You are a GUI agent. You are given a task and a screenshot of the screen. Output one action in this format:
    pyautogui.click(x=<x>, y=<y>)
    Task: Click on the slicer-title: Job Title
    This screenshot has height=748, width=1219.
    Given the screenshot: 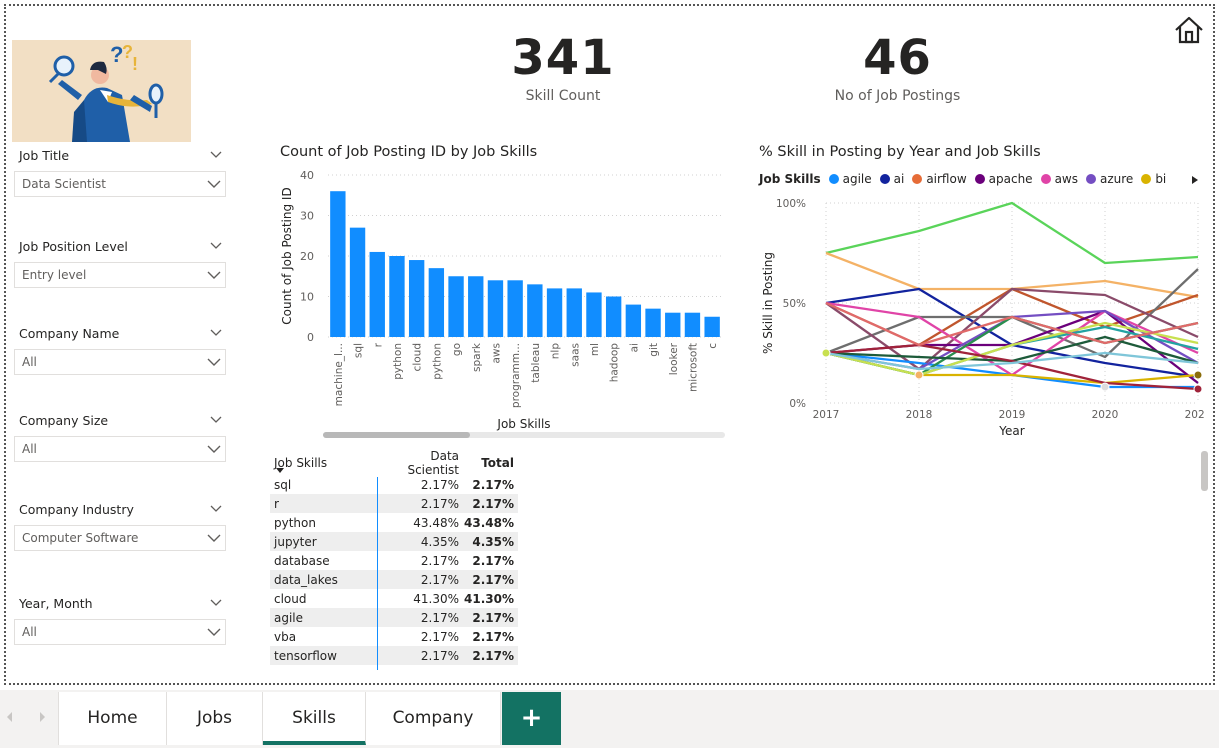 What is the action you would take?
    pyautogui.click(x=120, y=156)
    